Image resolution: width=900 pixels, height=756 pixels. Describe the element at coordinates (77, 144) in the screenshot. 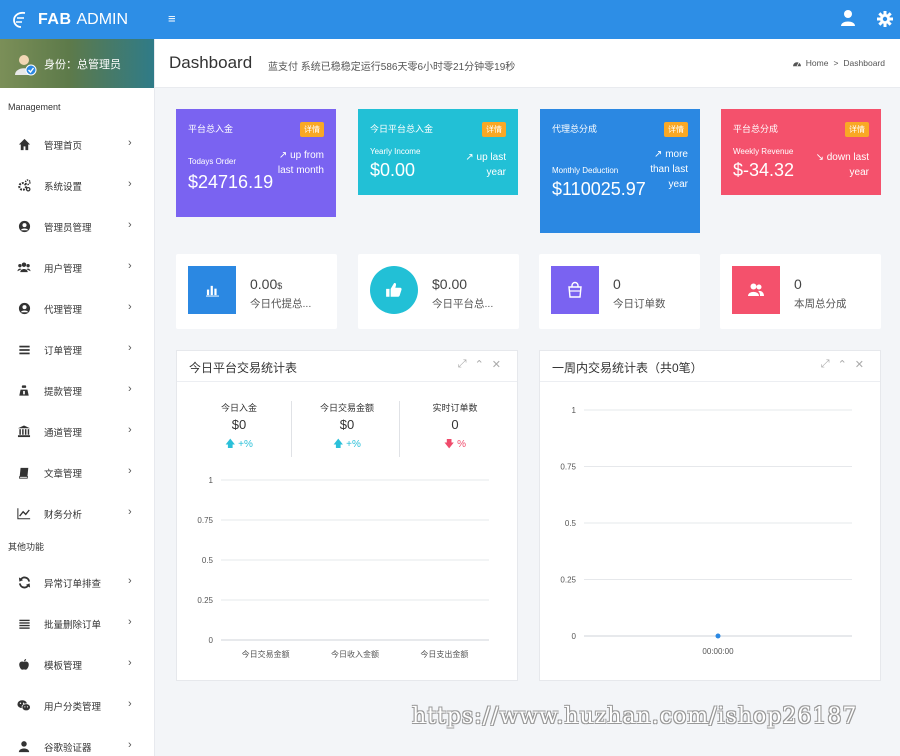

I see `sidebar-item-home: 管理首页 ›` at that location.